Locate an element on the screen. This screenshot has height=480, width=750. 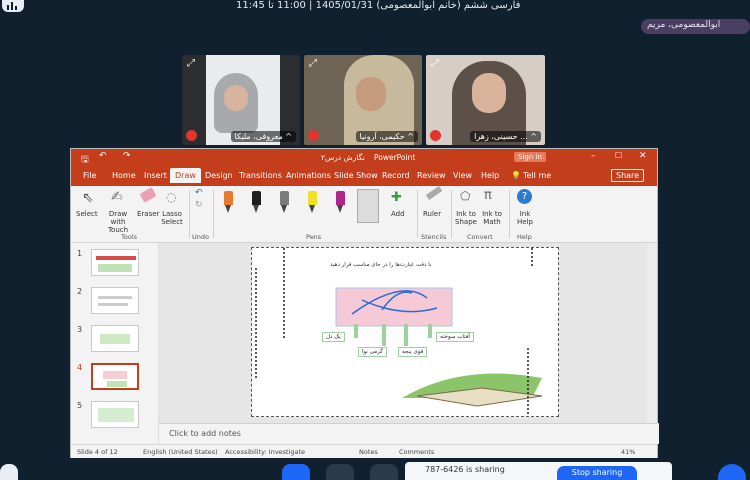
ruler-icon is located at coordinates (434, 193).